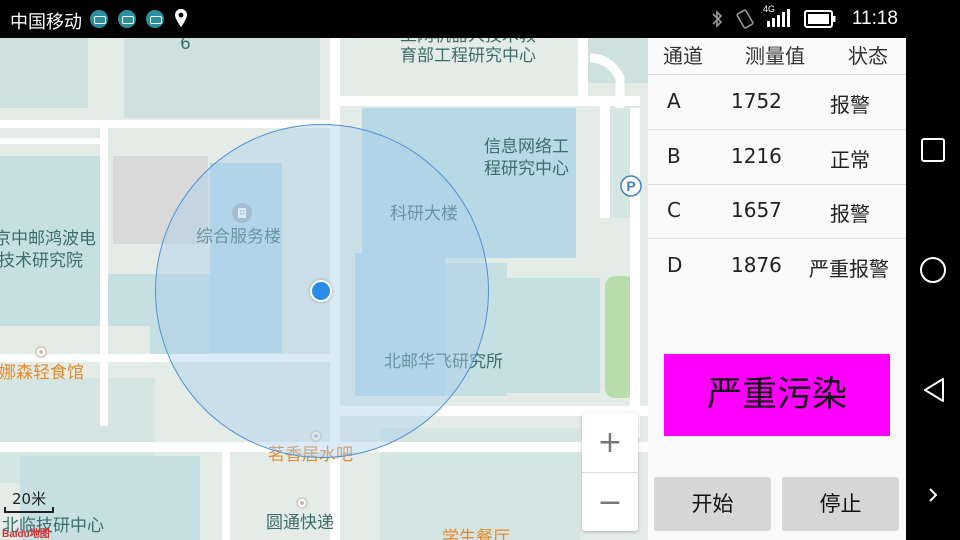  What do you see at coordinates (745, 19) in the screenshot?
I see `vibrate-icon` at bounding box center [745, 19].